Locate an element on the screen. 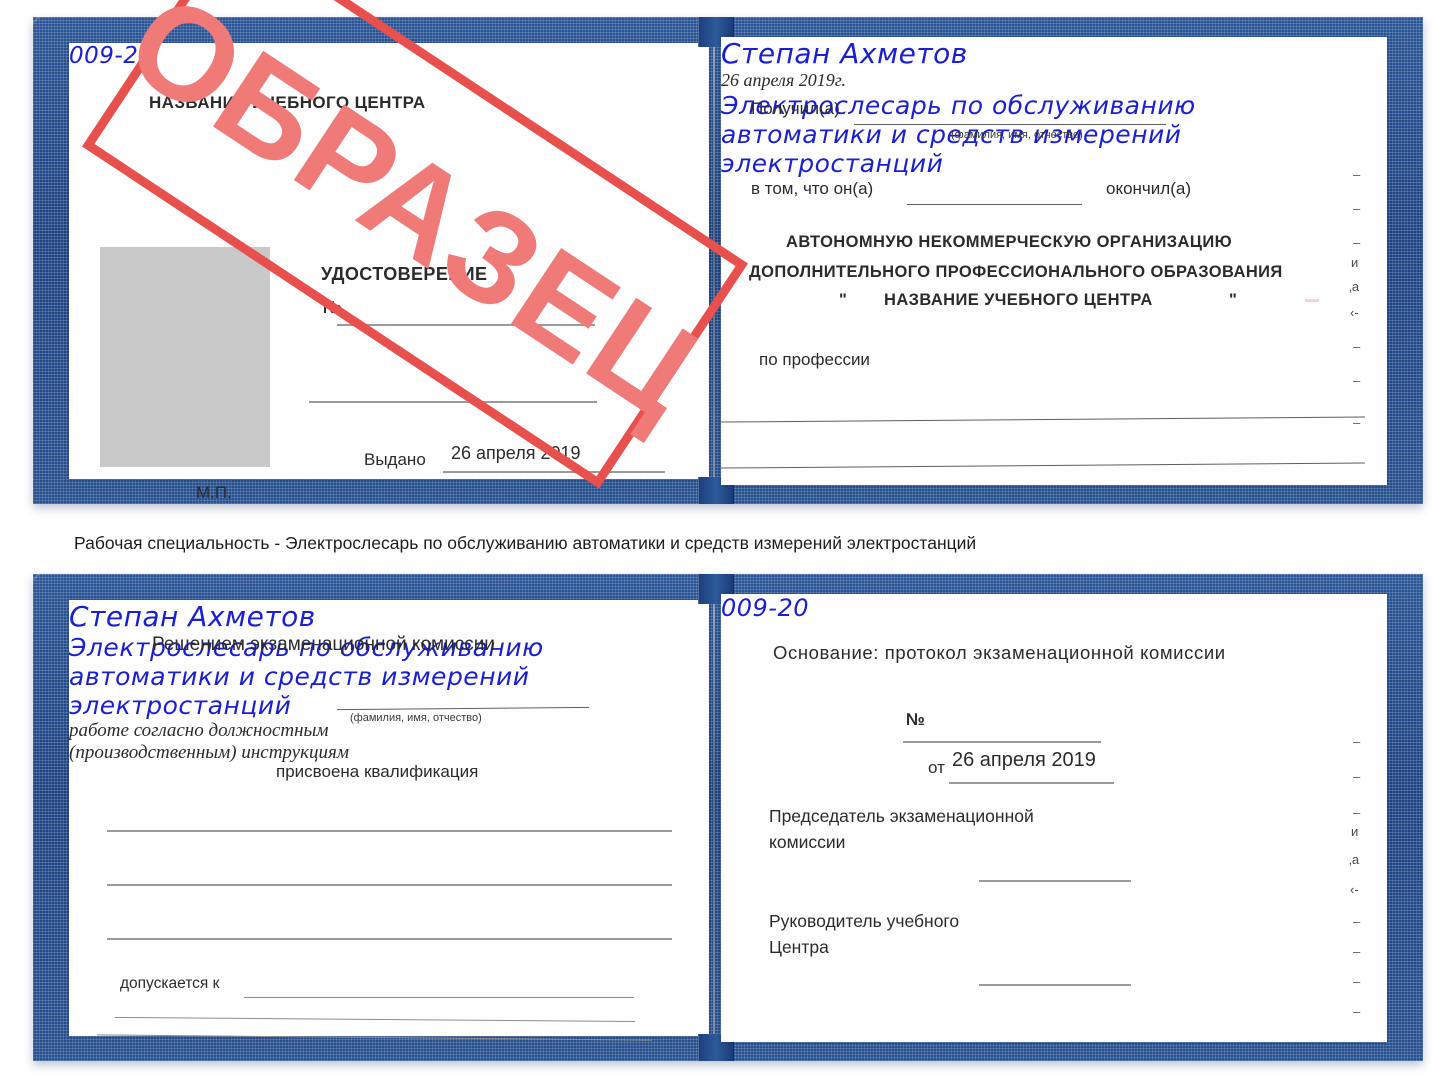 The height and width of the screenshot is (1085, 1448). protocol-number-value: 009-20 is located at coordinates (765, 608).